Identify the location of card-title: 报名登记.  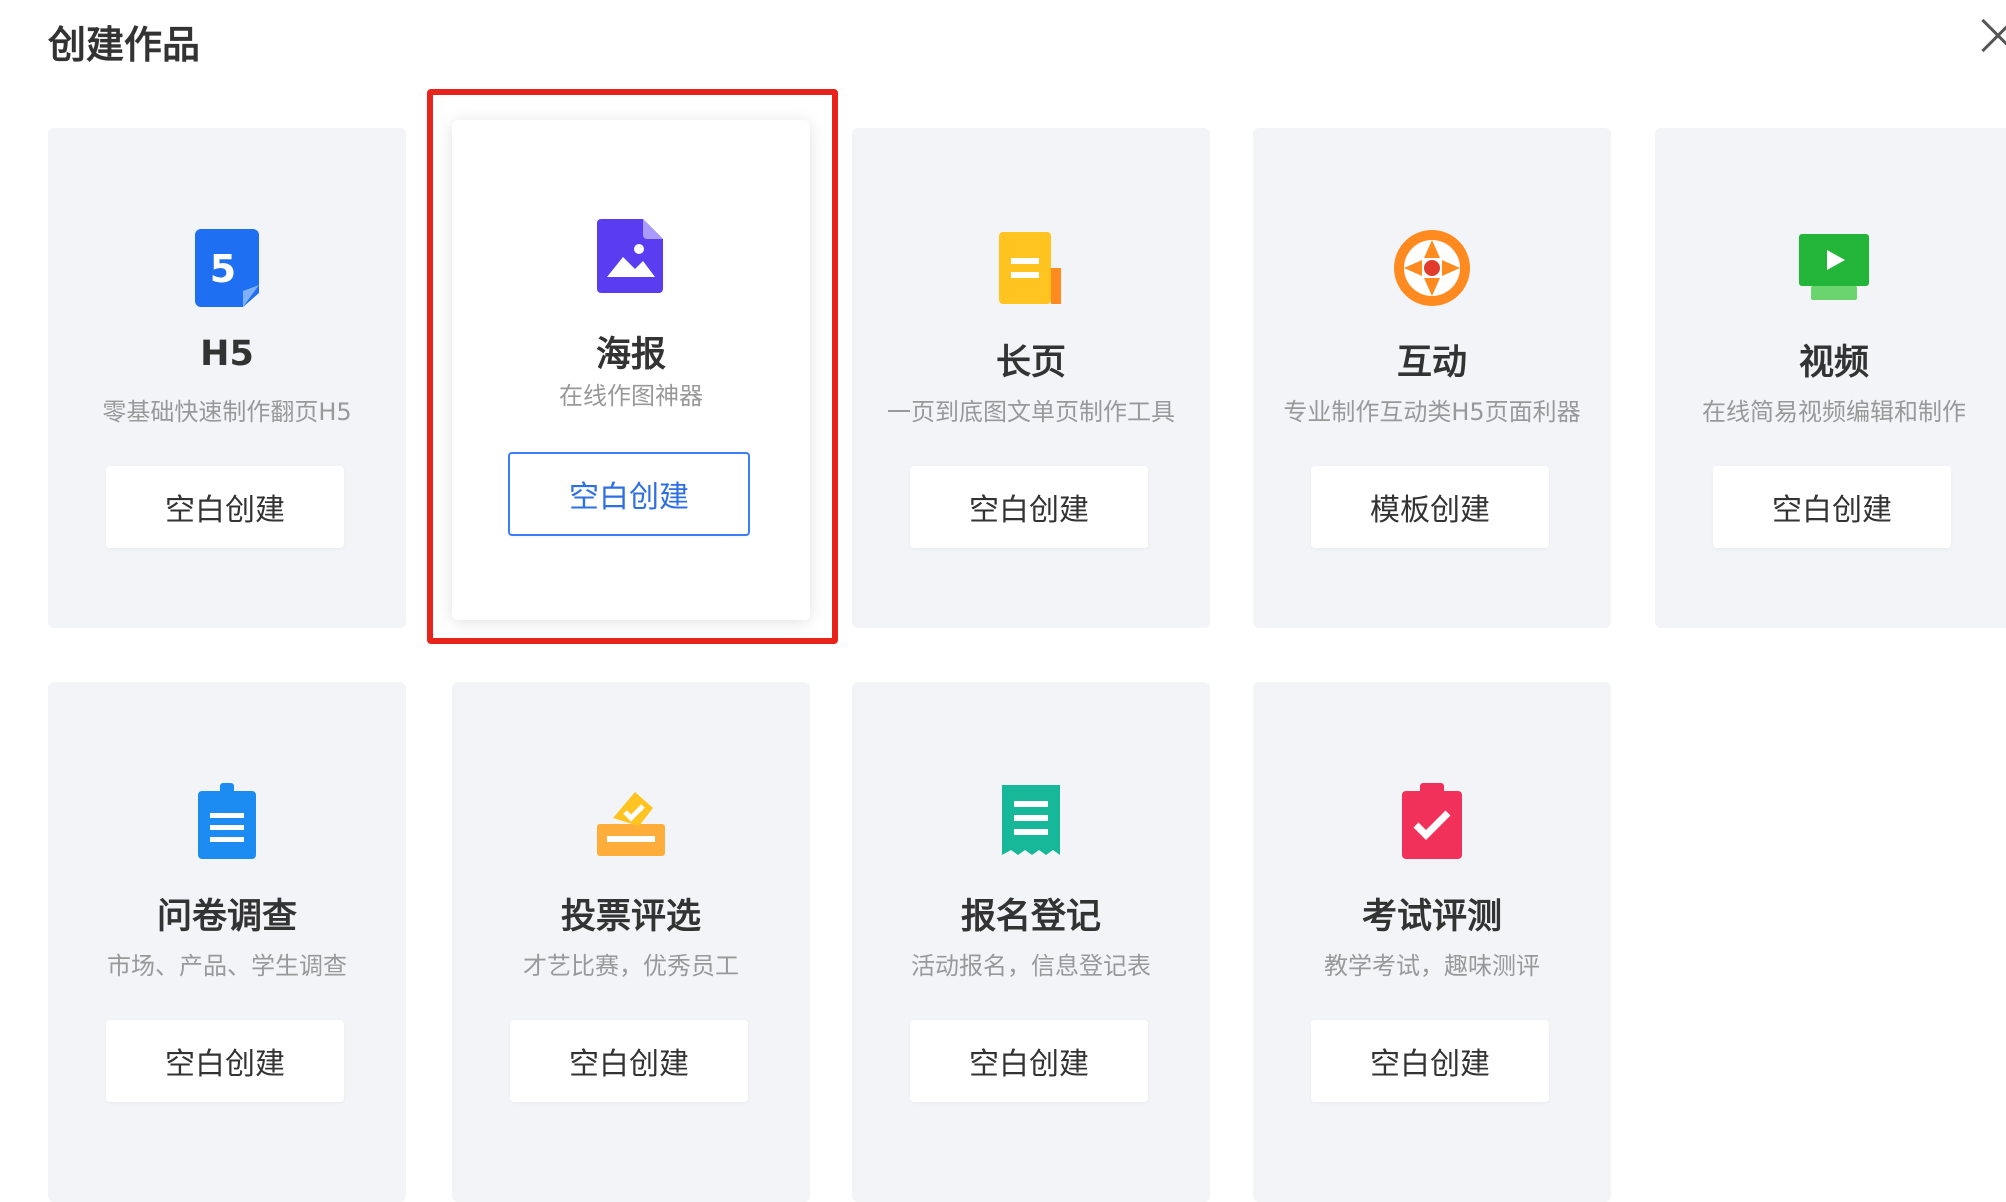
(1030, 917).